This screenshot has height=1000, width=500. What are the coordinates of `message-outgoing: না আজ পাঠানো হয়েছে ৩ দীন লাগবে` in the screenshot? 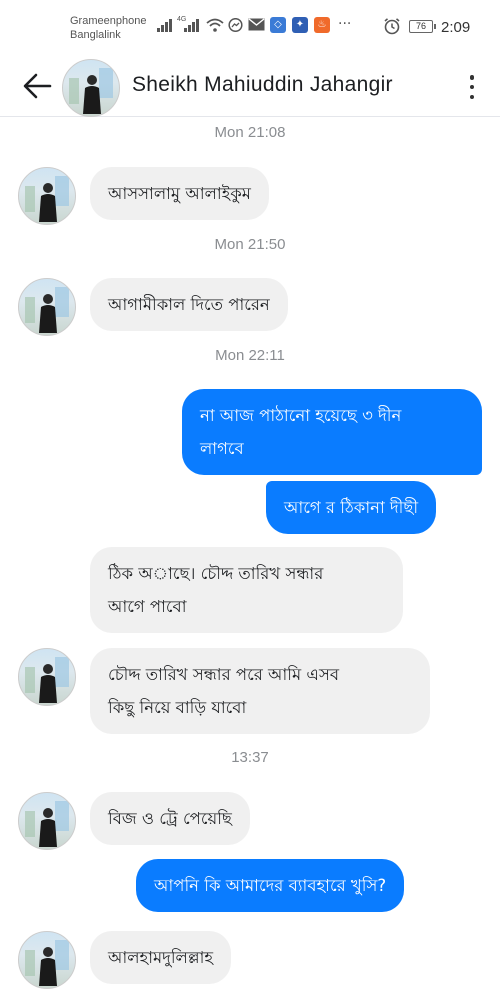 It's located at (332, 432).